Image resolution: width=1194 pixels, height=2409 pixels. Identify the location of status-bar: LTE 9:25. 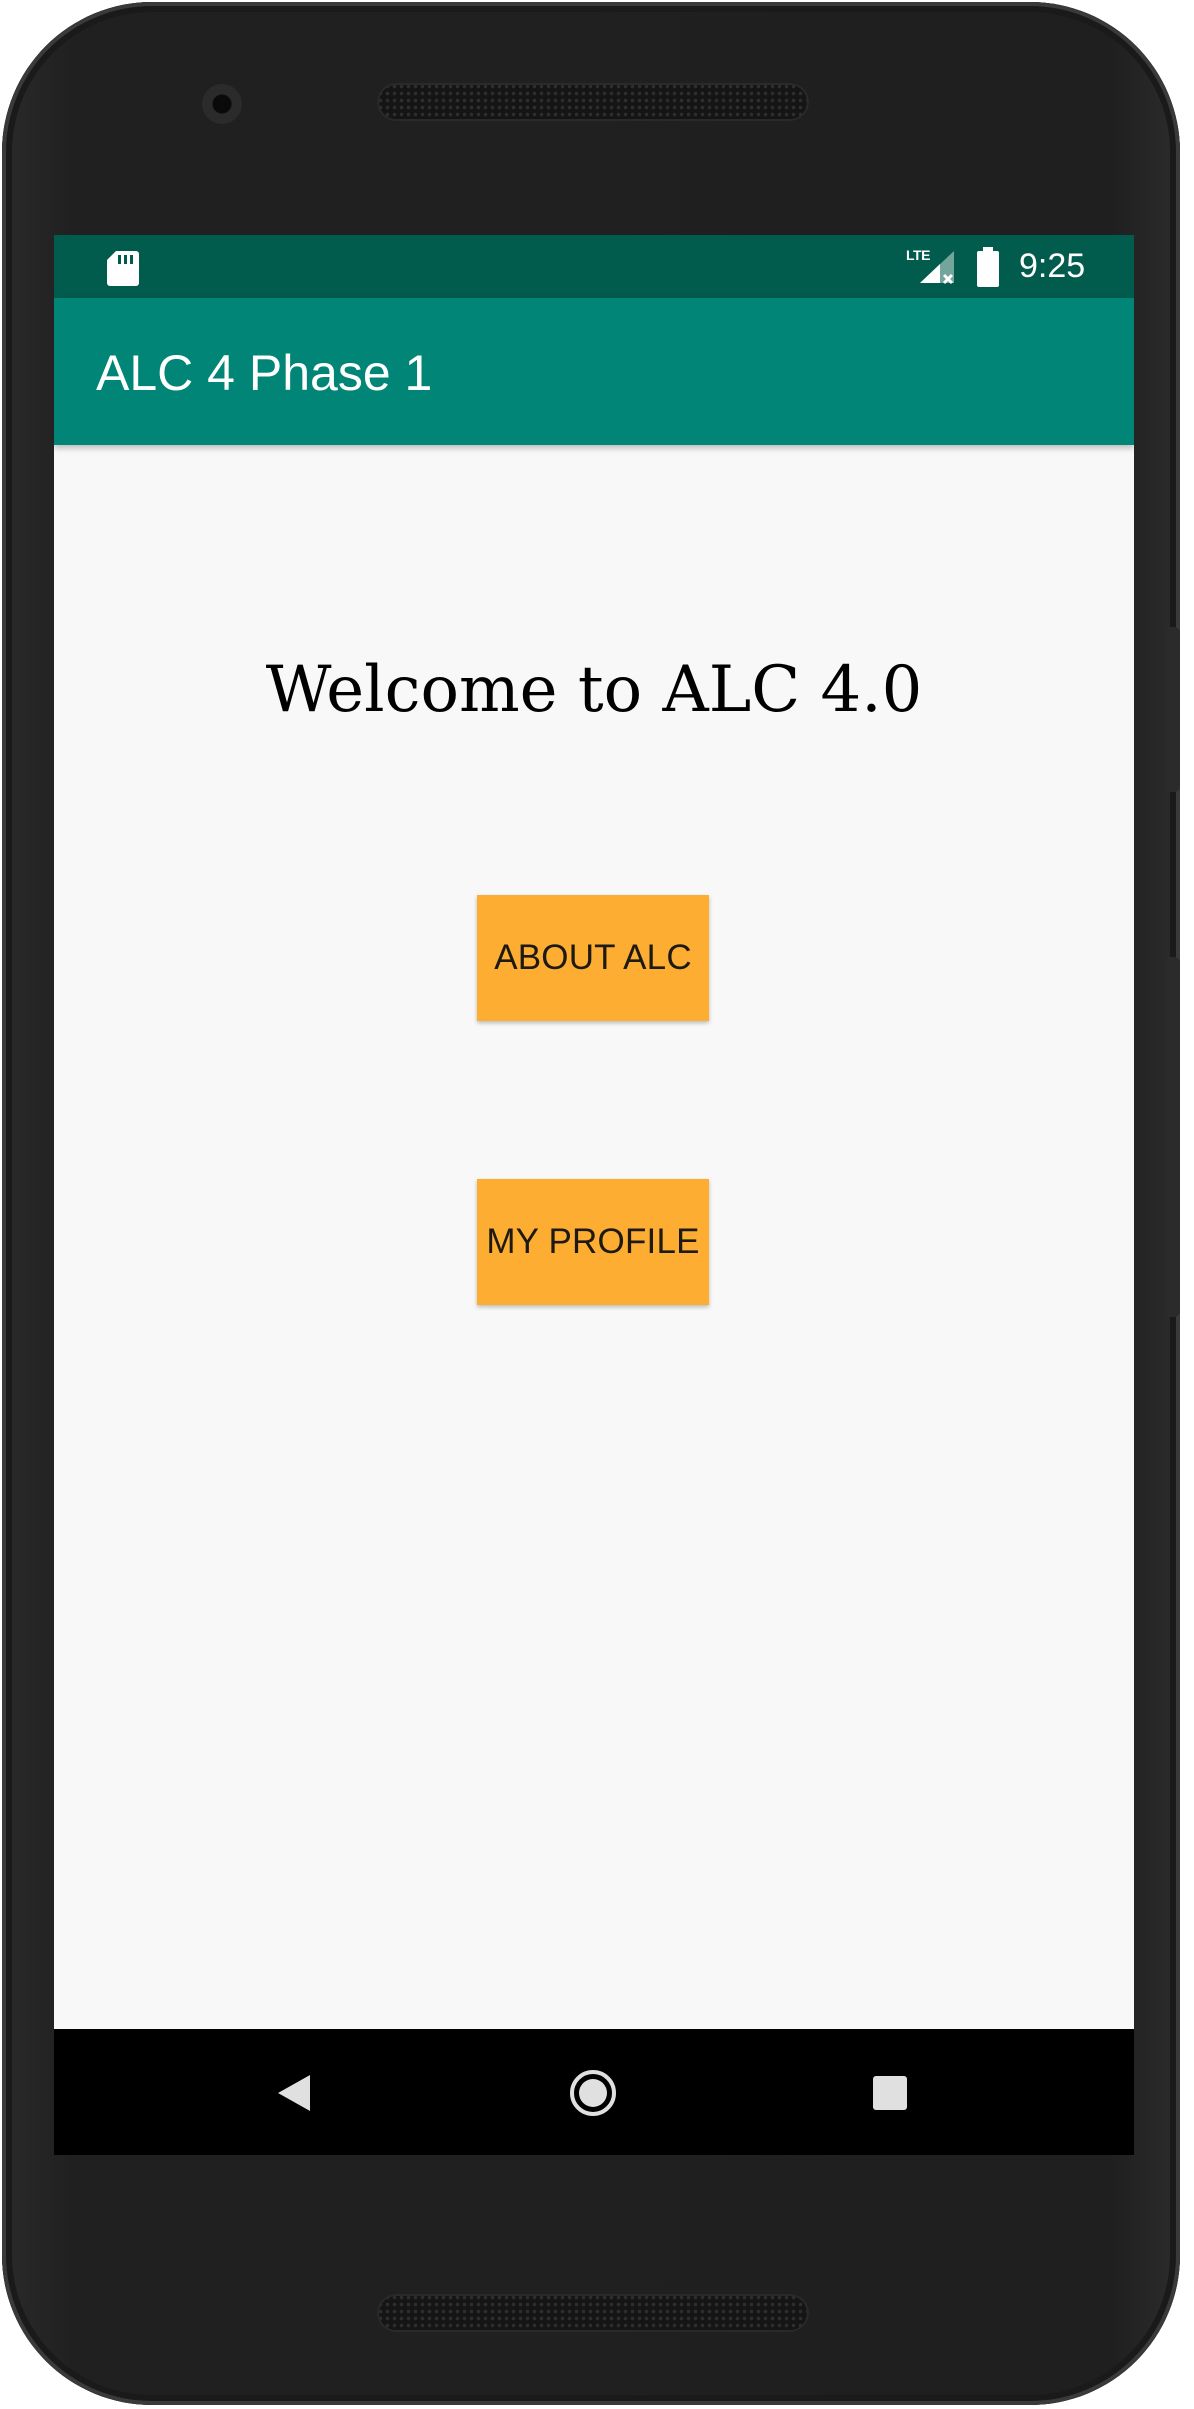
(594, 266).